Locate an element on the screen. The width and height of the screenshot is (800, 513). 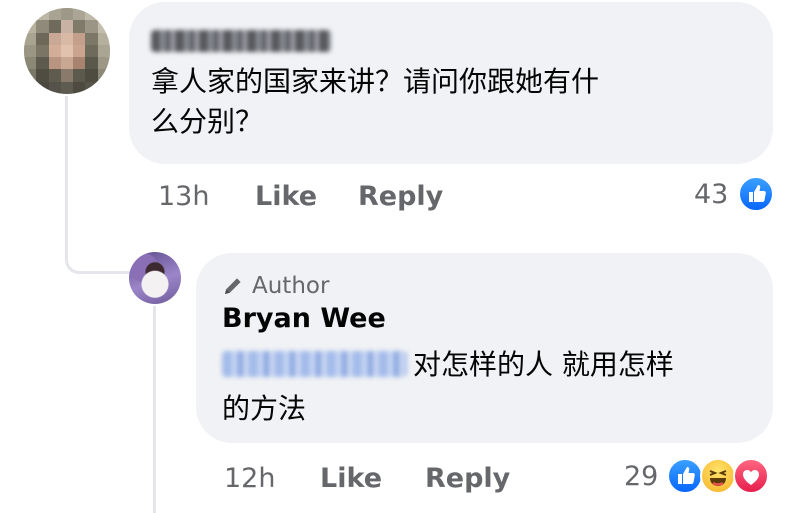
author-badge-label: Author is located at coordinates (291, 286).